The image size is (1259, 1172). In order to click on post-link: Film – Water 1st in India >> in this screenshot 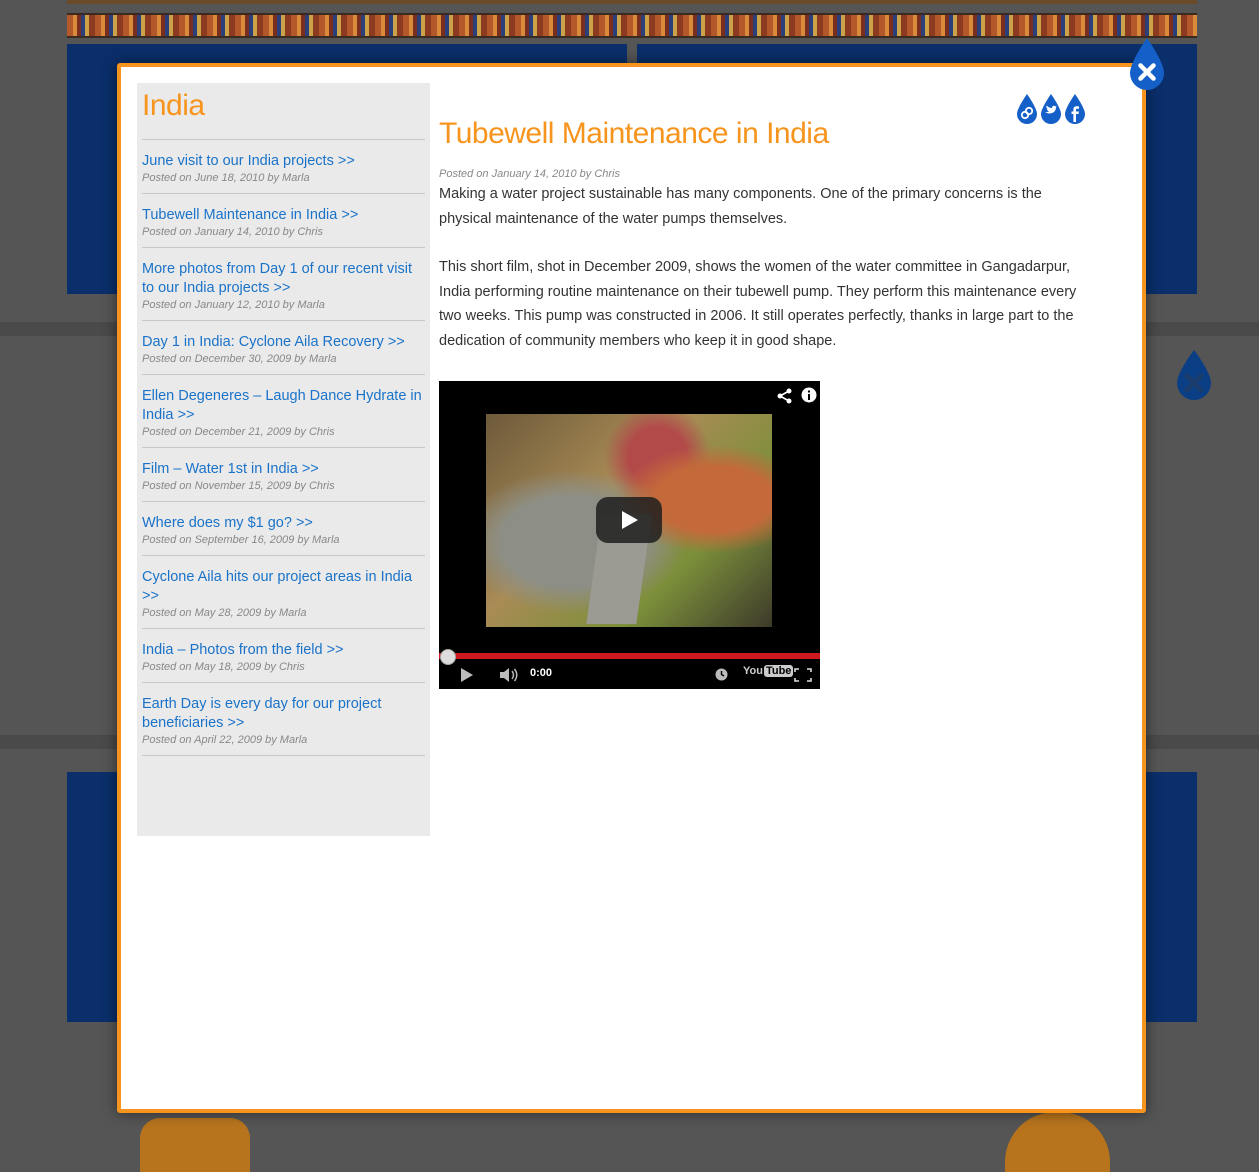, I will do `click(283, 469)`.